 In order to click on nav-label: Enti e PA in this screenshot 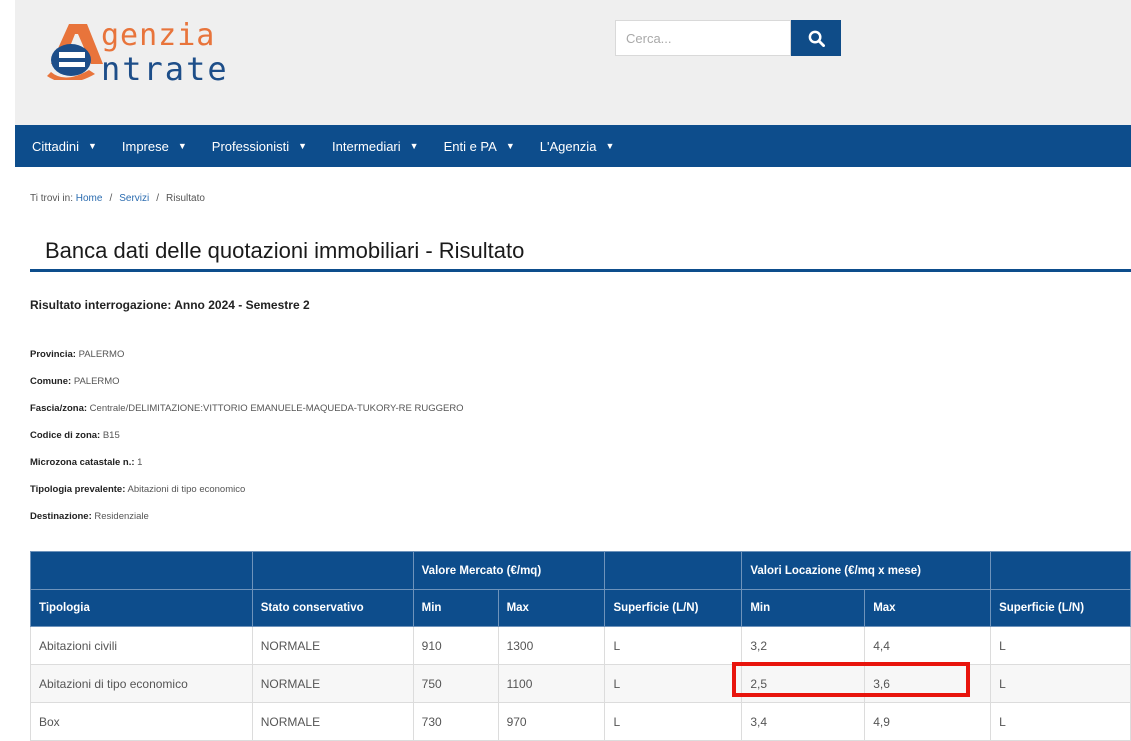, I will do `click(470, 146)`.